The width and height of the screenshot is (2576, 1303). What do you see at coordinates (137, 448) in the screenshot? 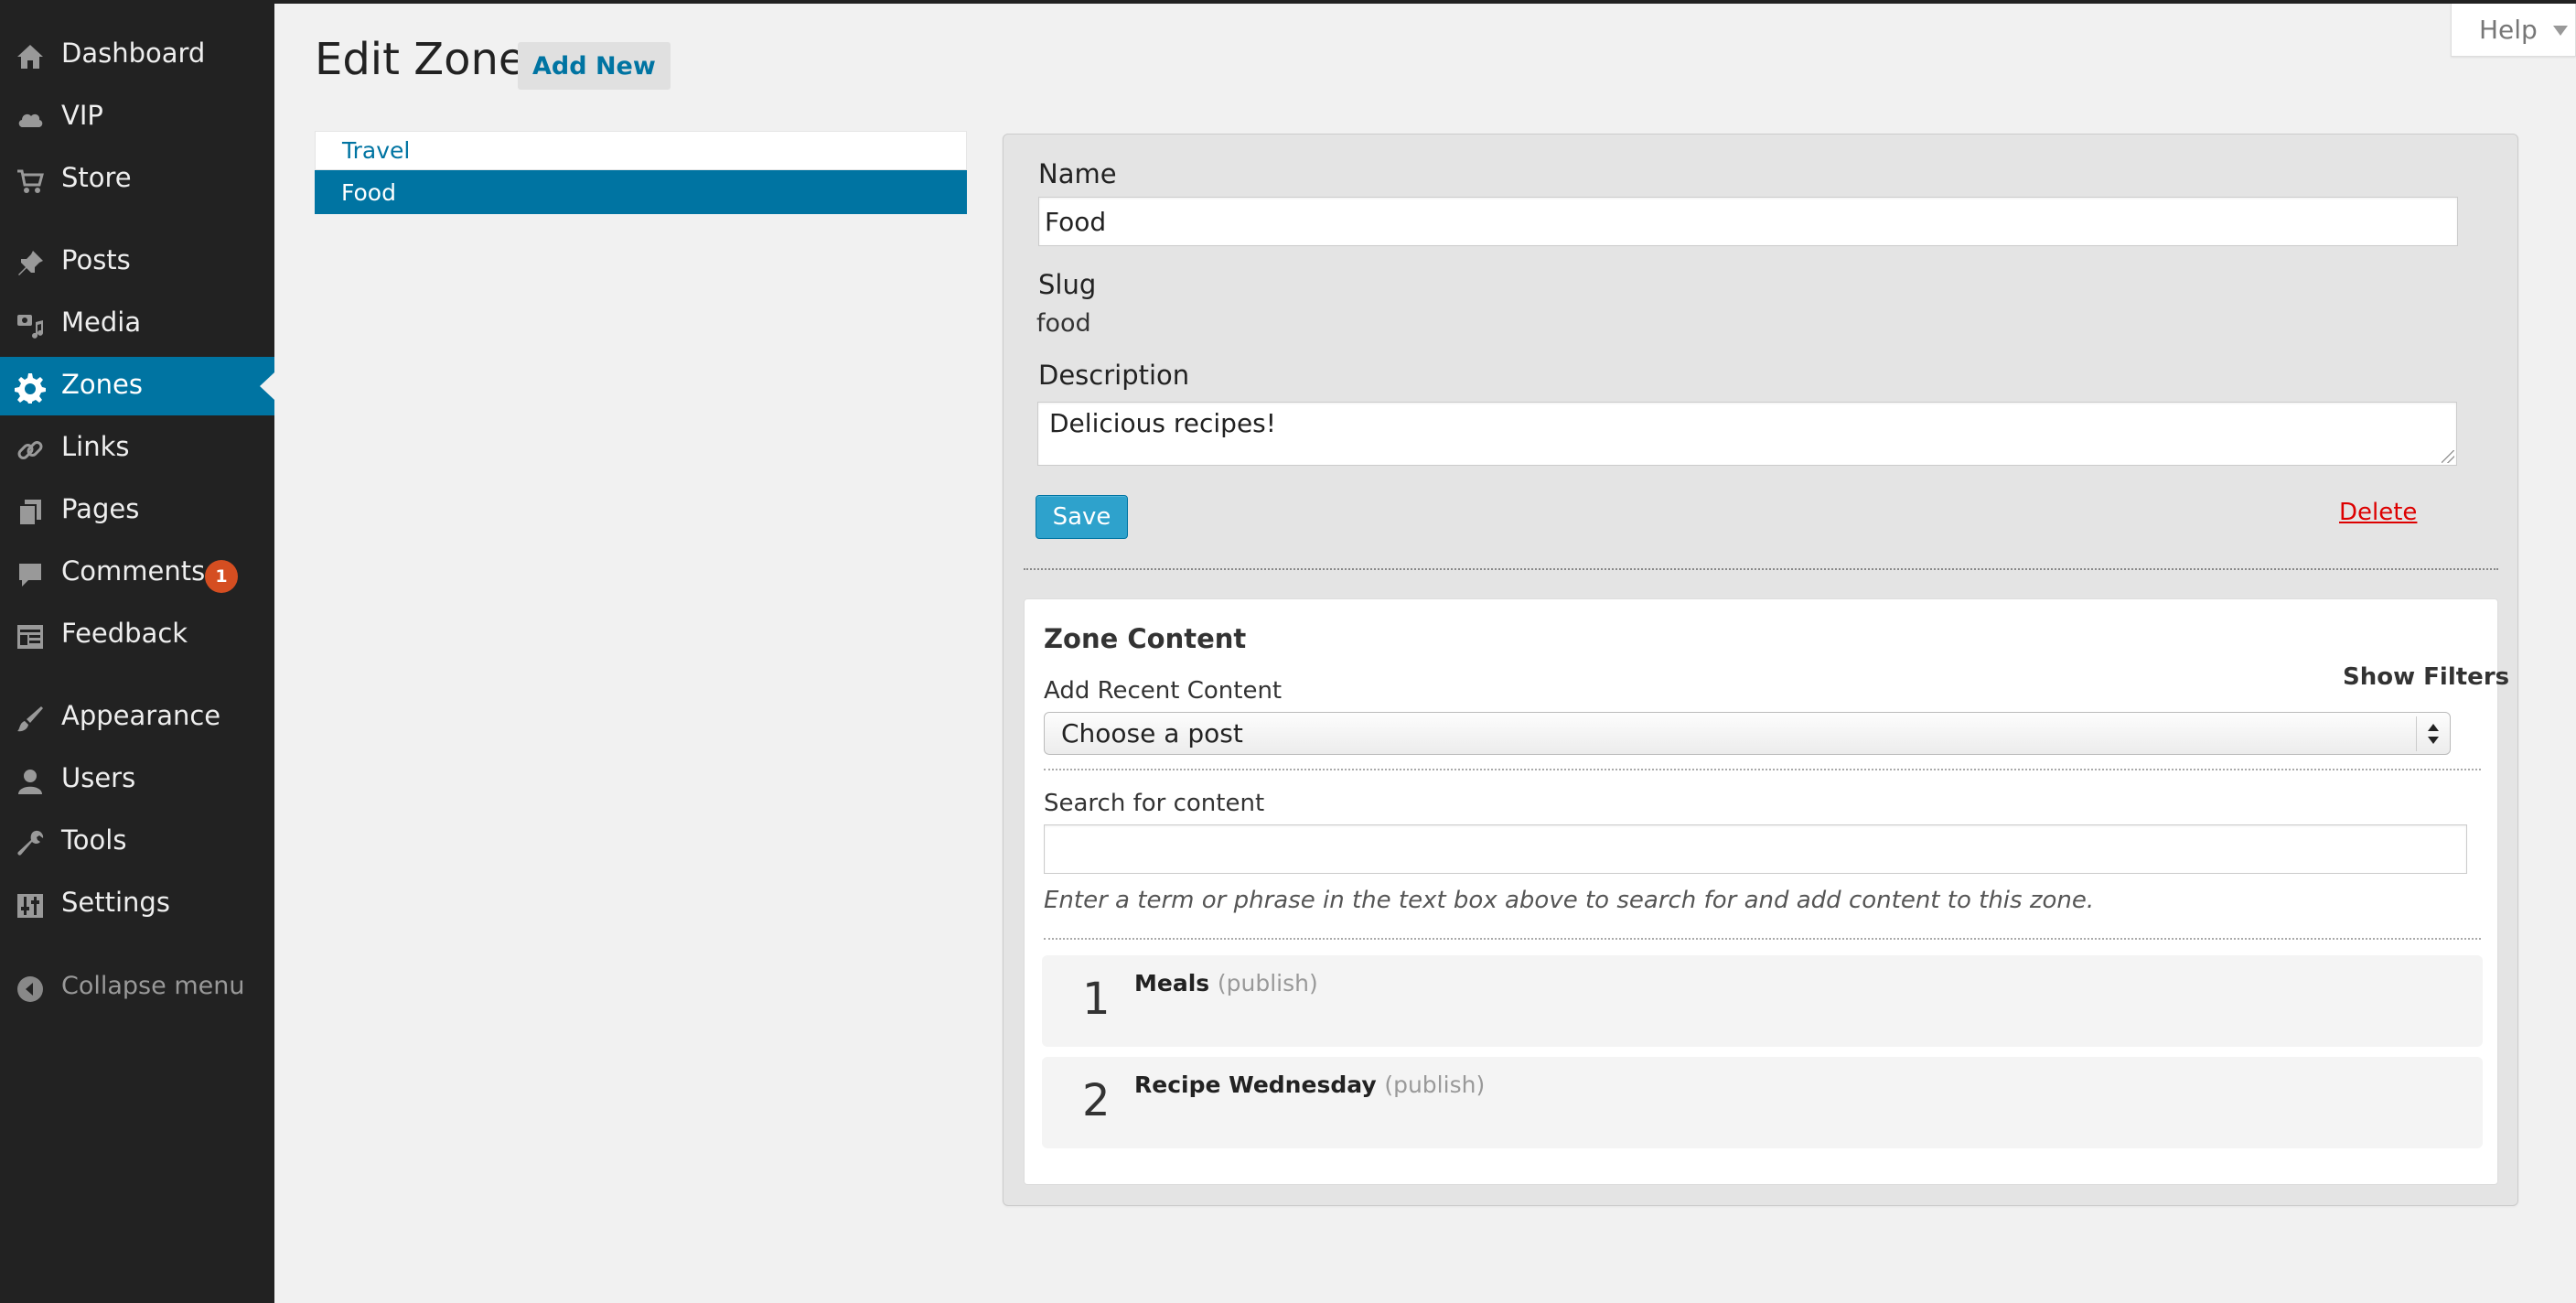
I see `sidebar-item-links: Links` at bounding box center [137, 448].